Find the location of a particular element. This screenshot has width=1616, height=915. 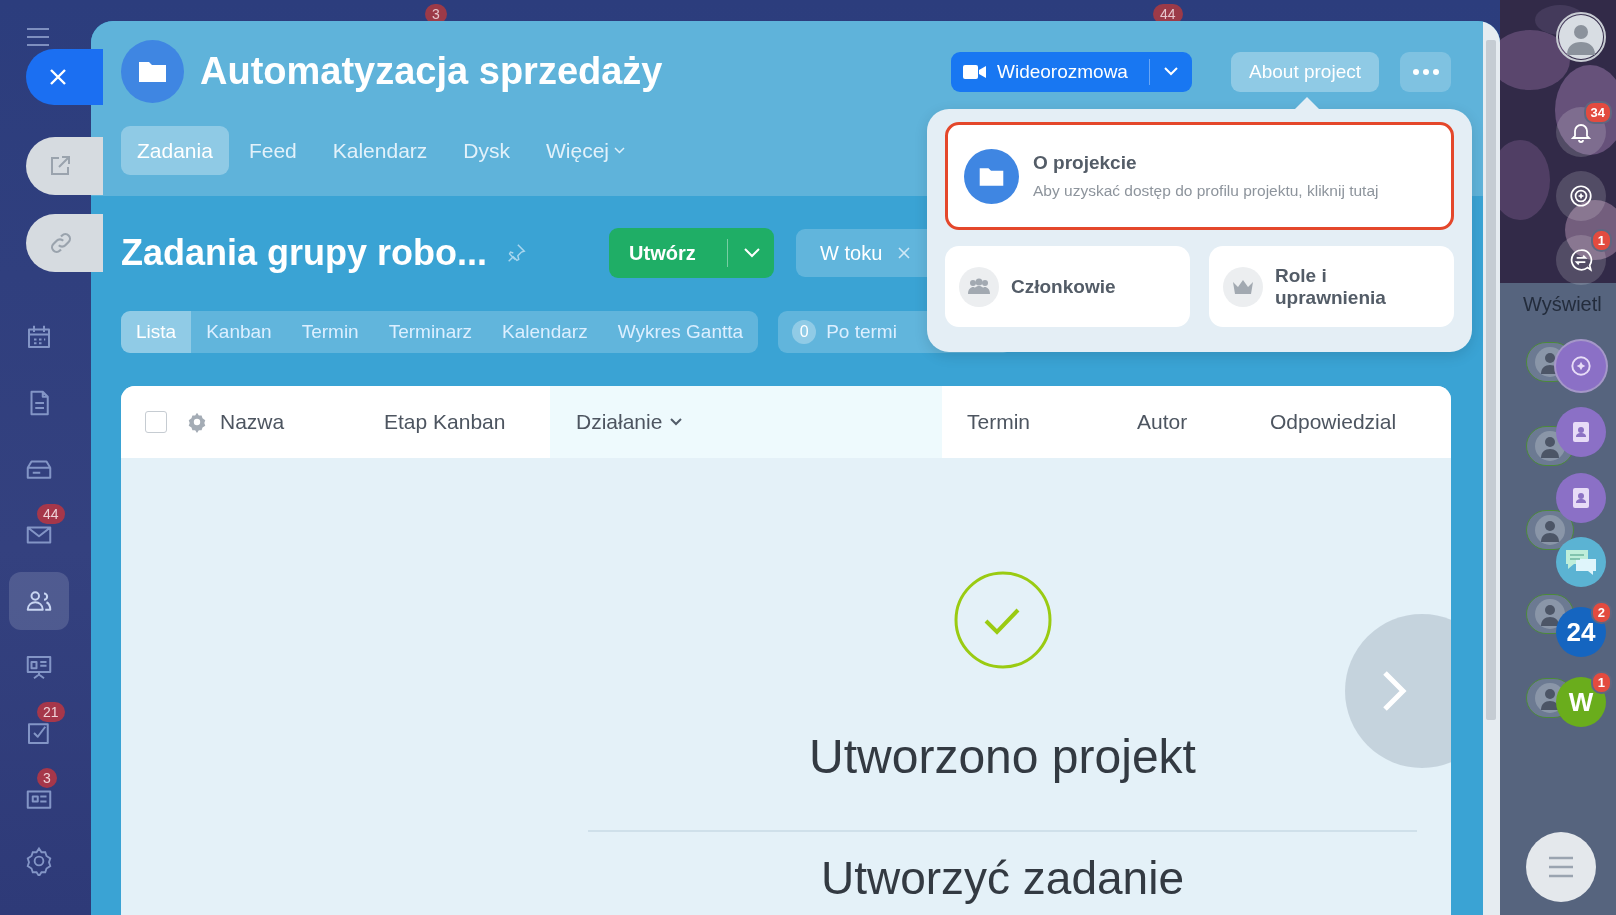

card-description: Aby uzyskać dostęp do profilu projektu, kliknij tutaj is located at coordinates (1206, 191).